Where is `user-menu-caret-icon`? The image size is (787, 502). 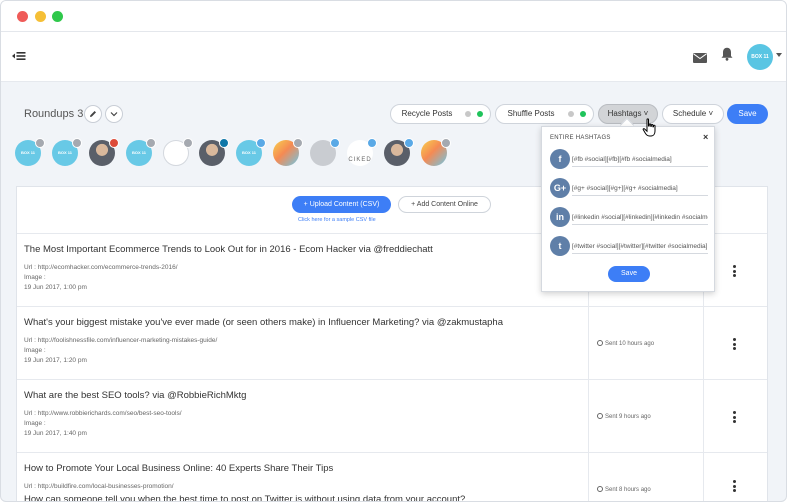 user-menu-caret-icon is located at coordinates (779, 55).